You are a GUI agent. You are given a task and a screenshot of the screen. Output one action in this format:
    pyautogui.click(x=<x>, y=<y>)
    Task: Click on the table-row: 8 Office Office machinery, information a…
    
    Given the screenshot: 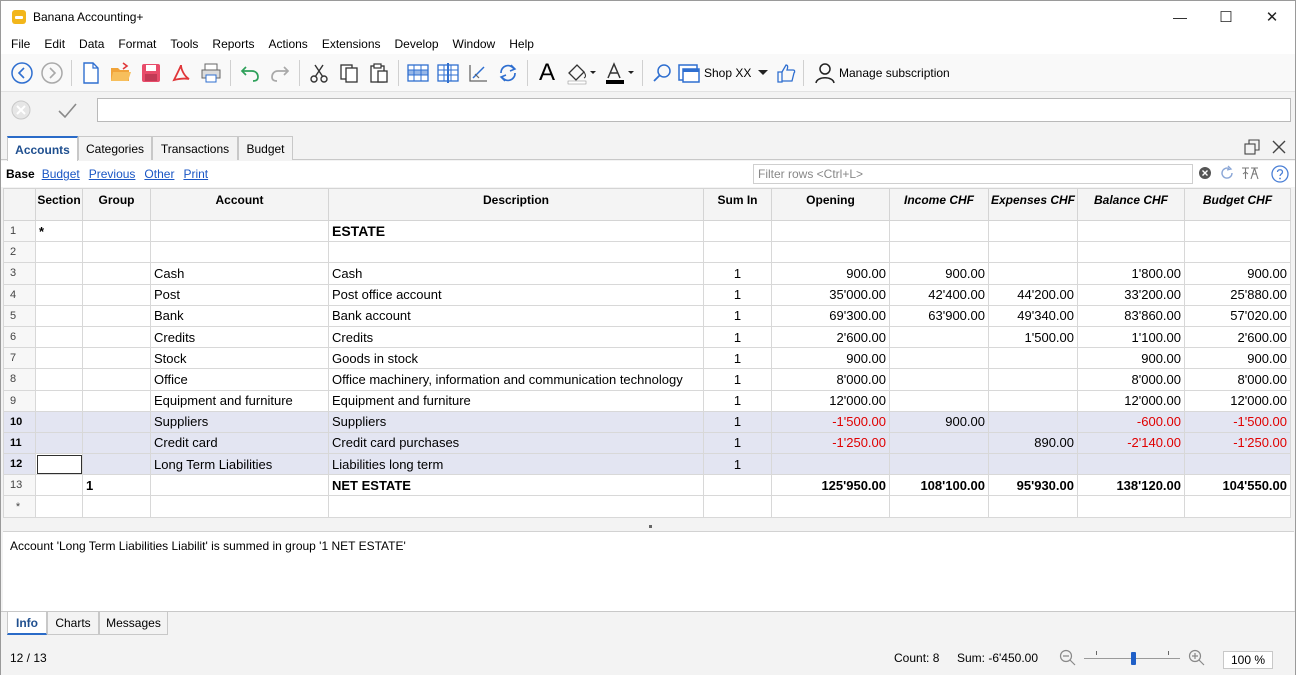 What is the action you would take?
    pyautogui.click(x=647, y=379)
    